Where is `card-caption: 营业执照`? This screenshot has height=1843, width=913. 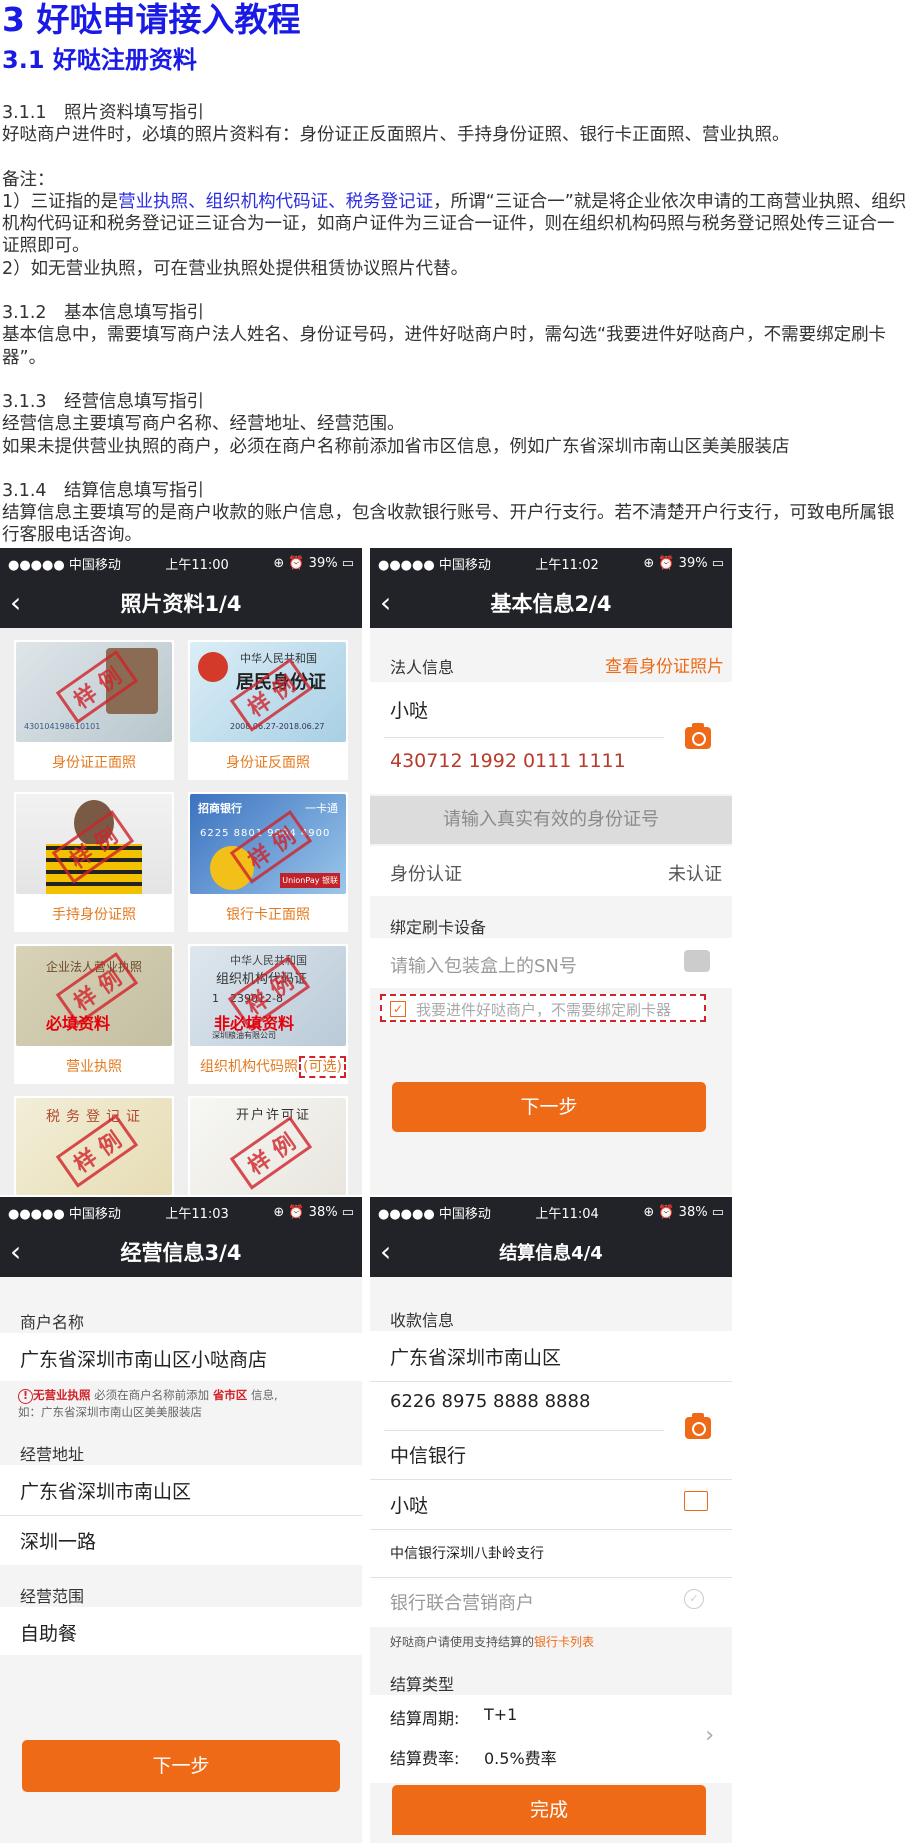 card-caption: 营业执照 is located at coordinates (94, 1067).